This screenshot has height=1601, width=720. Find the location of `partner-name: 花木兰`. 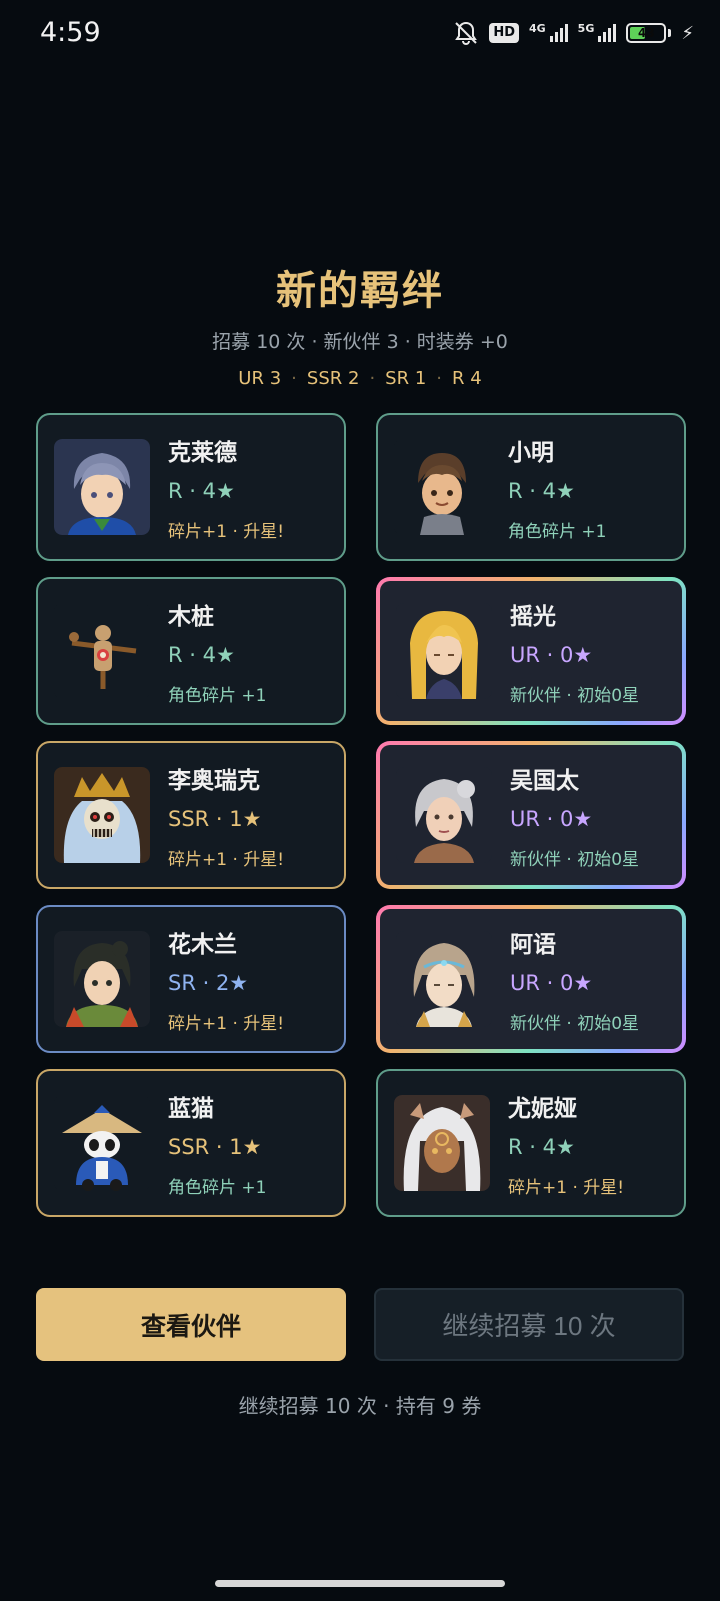

partner-name: 花木兰 is located at coordinates (202, 944).